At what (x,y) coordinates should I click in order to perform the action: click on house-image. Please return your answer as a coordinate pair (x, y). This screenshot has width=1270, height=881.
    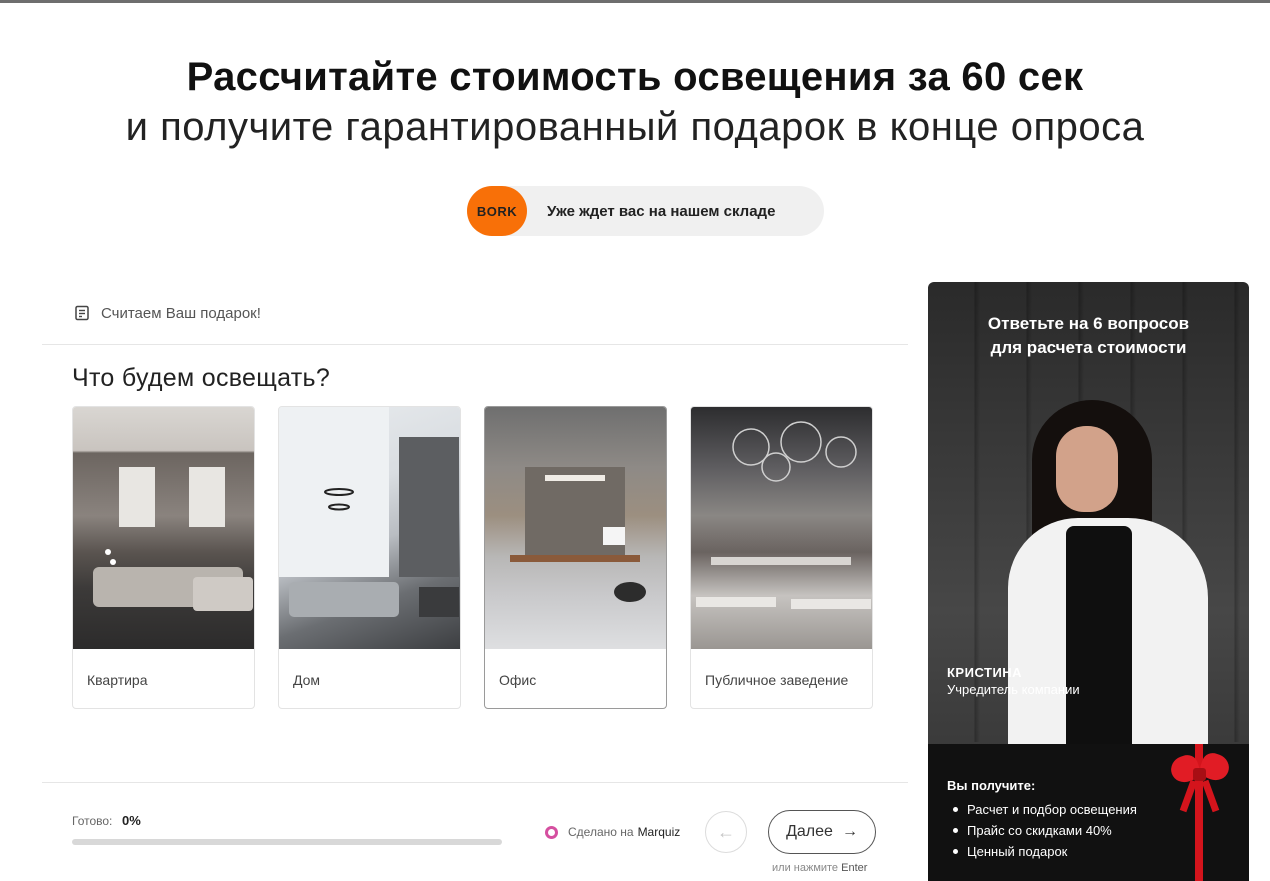
    Looking at the image, I should click on (369, 528).